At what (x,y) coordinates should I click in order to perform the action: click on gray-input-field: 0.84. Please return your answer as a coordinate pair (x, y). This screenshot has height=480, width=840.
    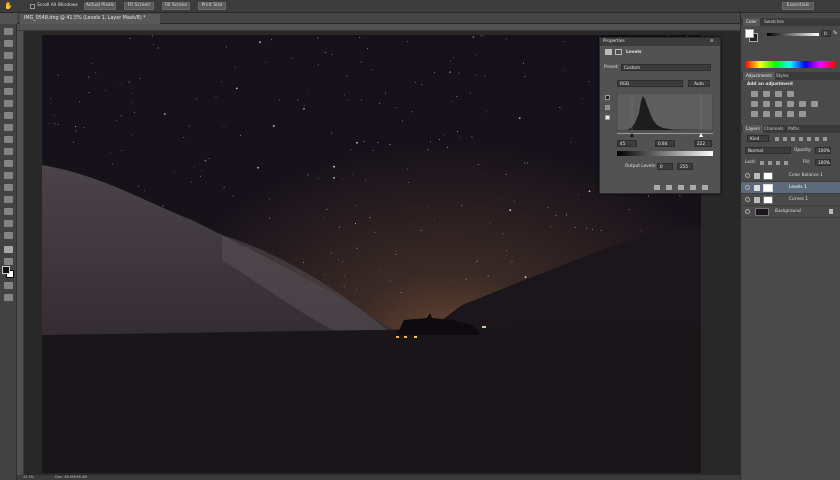
    Looking at the image, I should click on (665, 143).